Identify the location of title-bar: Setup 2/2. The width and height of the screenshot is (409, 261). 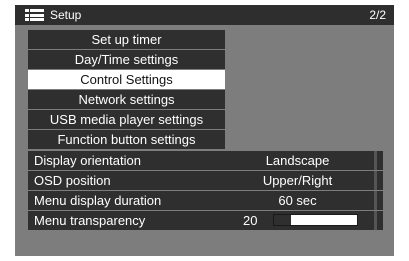
(204, 15).